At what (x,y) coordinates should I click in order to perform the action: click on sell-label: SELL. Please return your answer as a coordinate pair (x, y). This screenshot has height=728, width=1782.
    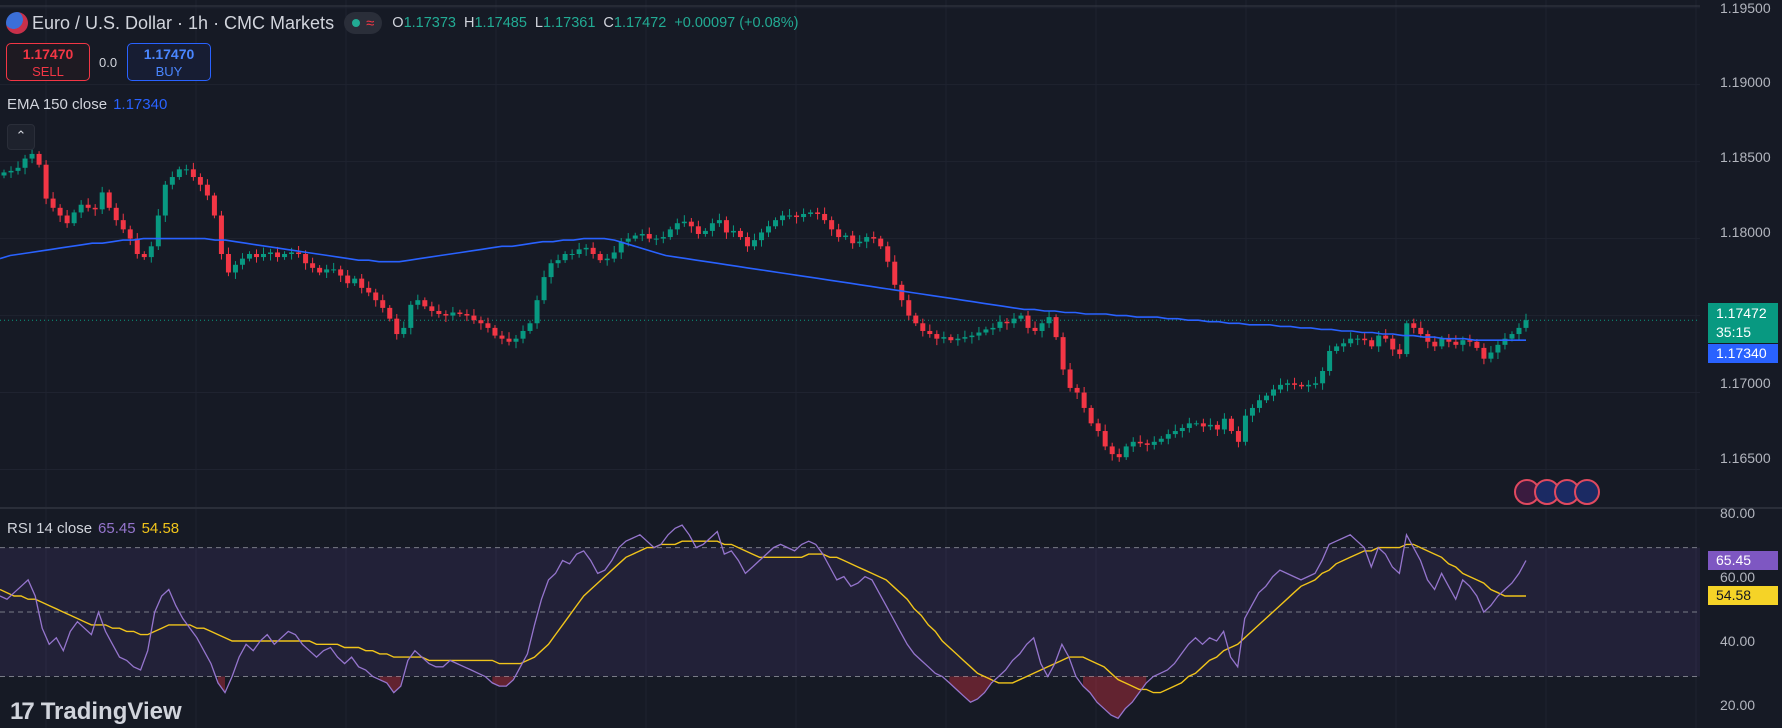
    Looking at the image, I should click on (48, 71).